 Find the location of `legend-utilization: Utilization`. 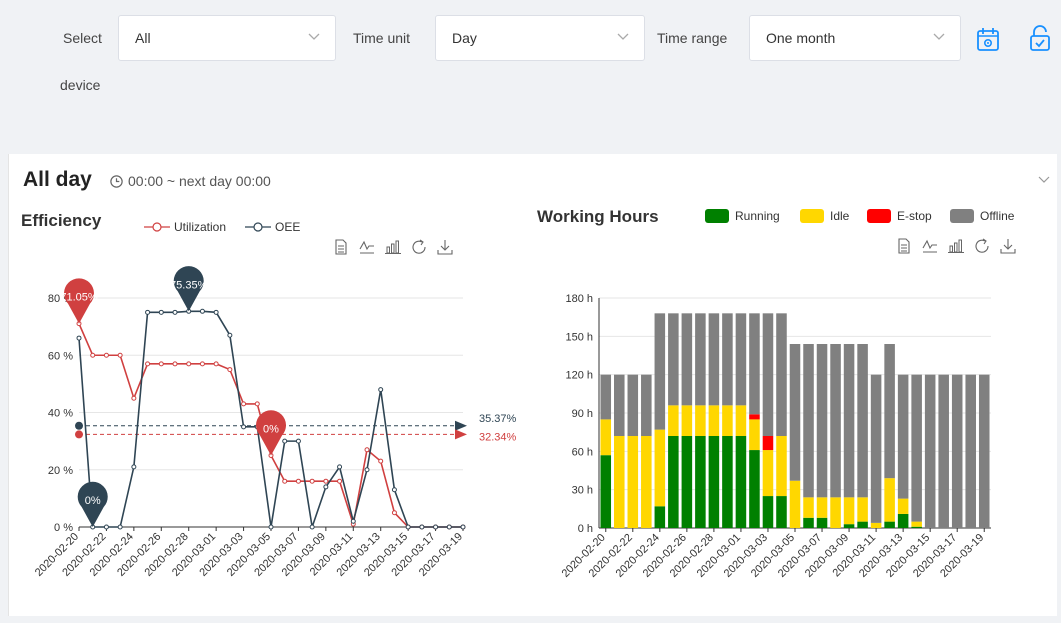

legend-utilization: Utilization is located at coordinates (185, 227).